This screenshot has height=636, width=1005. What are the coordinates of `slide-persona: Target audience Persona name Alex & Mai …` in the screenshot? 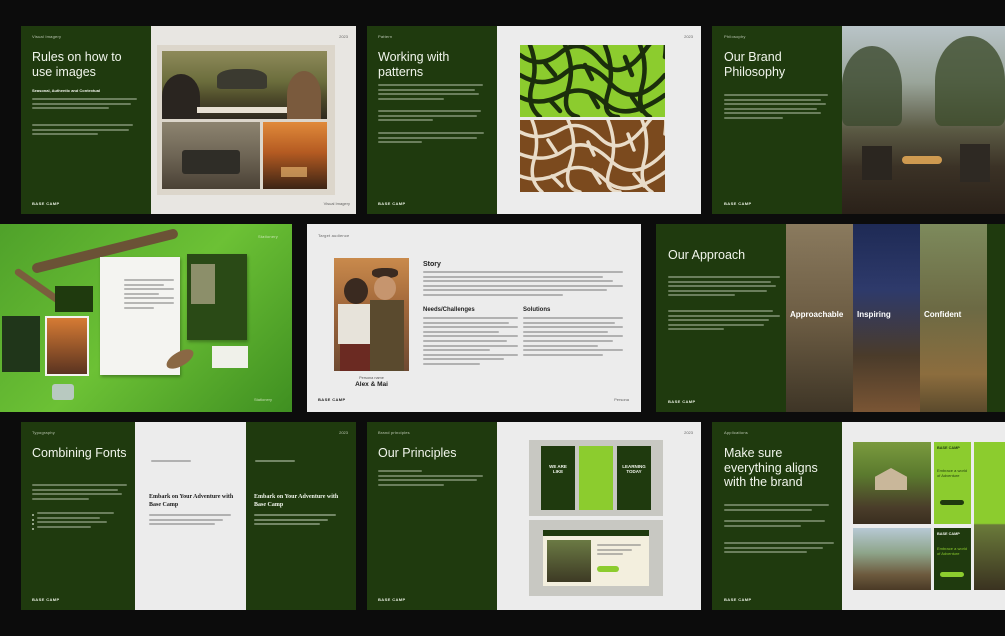 It's located at (474, 318).